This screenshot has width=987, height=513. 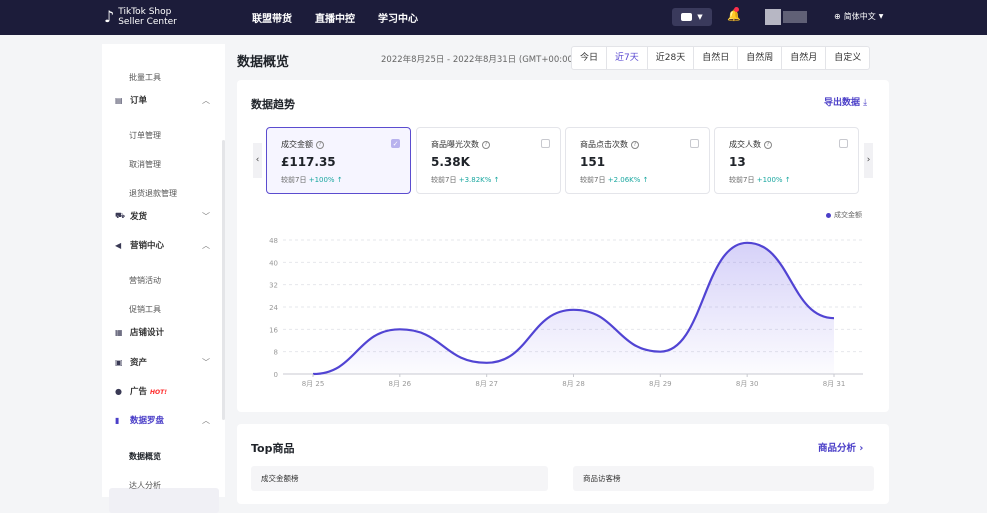 I want to click on page-title: 数据概览, so click(x=263, y=62).